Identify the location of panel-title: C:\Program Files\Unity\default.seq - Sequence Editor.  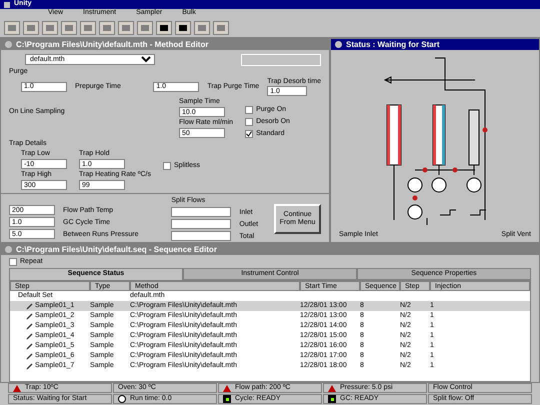
(116, 250).